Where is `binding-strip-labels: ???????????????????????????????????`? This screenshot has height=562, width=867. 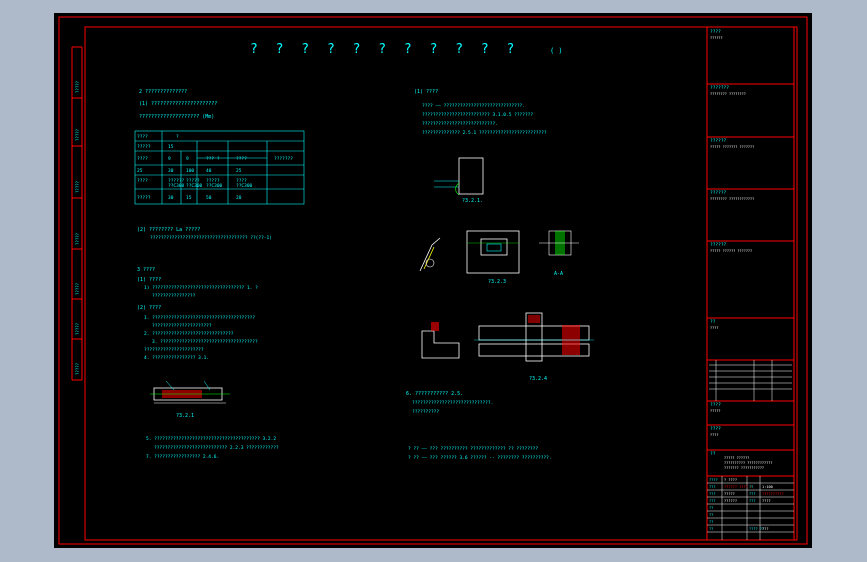 binding-strip-labels: ??????????????????????????????????? is located at coordinates (77, 227).